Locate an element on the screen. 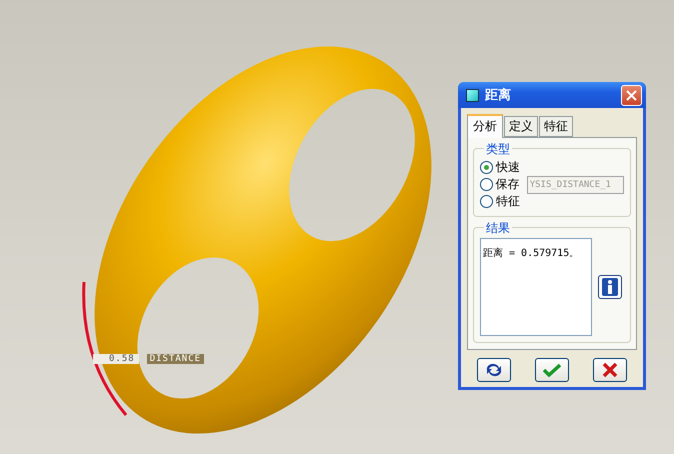  close-icon is located at coordinates (631, 95).